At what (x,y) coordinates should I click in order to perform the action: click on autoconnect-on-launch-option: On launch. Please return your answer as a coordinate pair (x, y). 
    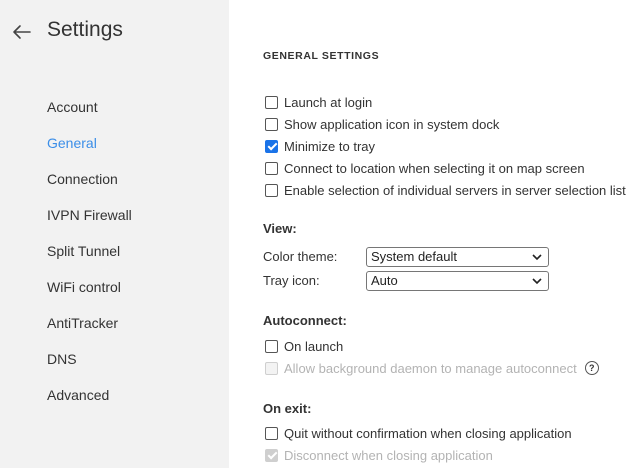
    Looking at the image, I should click on (304, 346).